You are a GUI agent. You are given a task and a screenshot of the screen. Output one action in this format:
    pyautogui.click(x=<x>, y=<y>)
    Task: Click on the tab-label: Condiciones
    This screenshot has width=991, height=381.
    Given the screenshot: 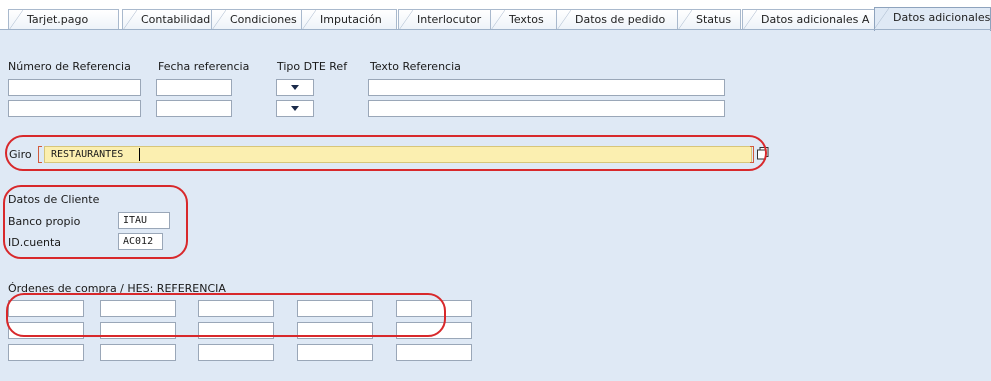 What is the action you would take?
    pyautogui.click(x=263, y=19)
    